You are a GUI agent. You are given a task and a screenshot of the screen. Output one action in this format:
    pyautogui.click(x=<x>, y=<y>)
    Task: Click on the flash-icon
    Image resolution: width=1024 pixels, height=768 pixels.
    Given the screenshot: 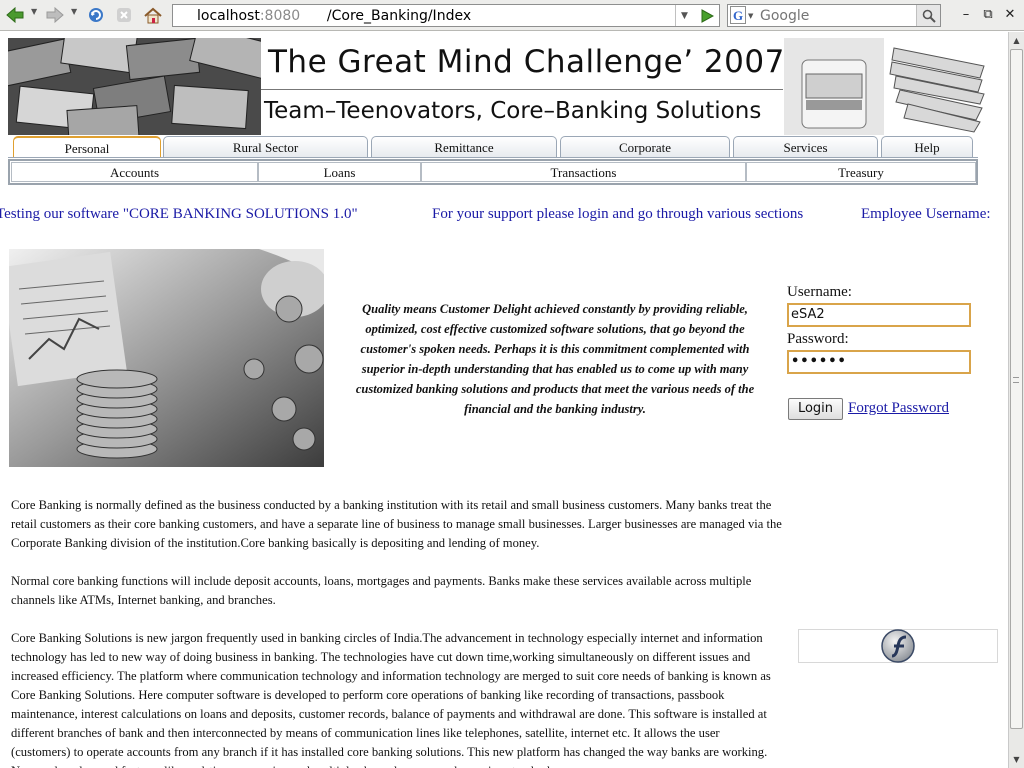 What is the action you would take?
    pyautogui.click(x=898, y=646)
    